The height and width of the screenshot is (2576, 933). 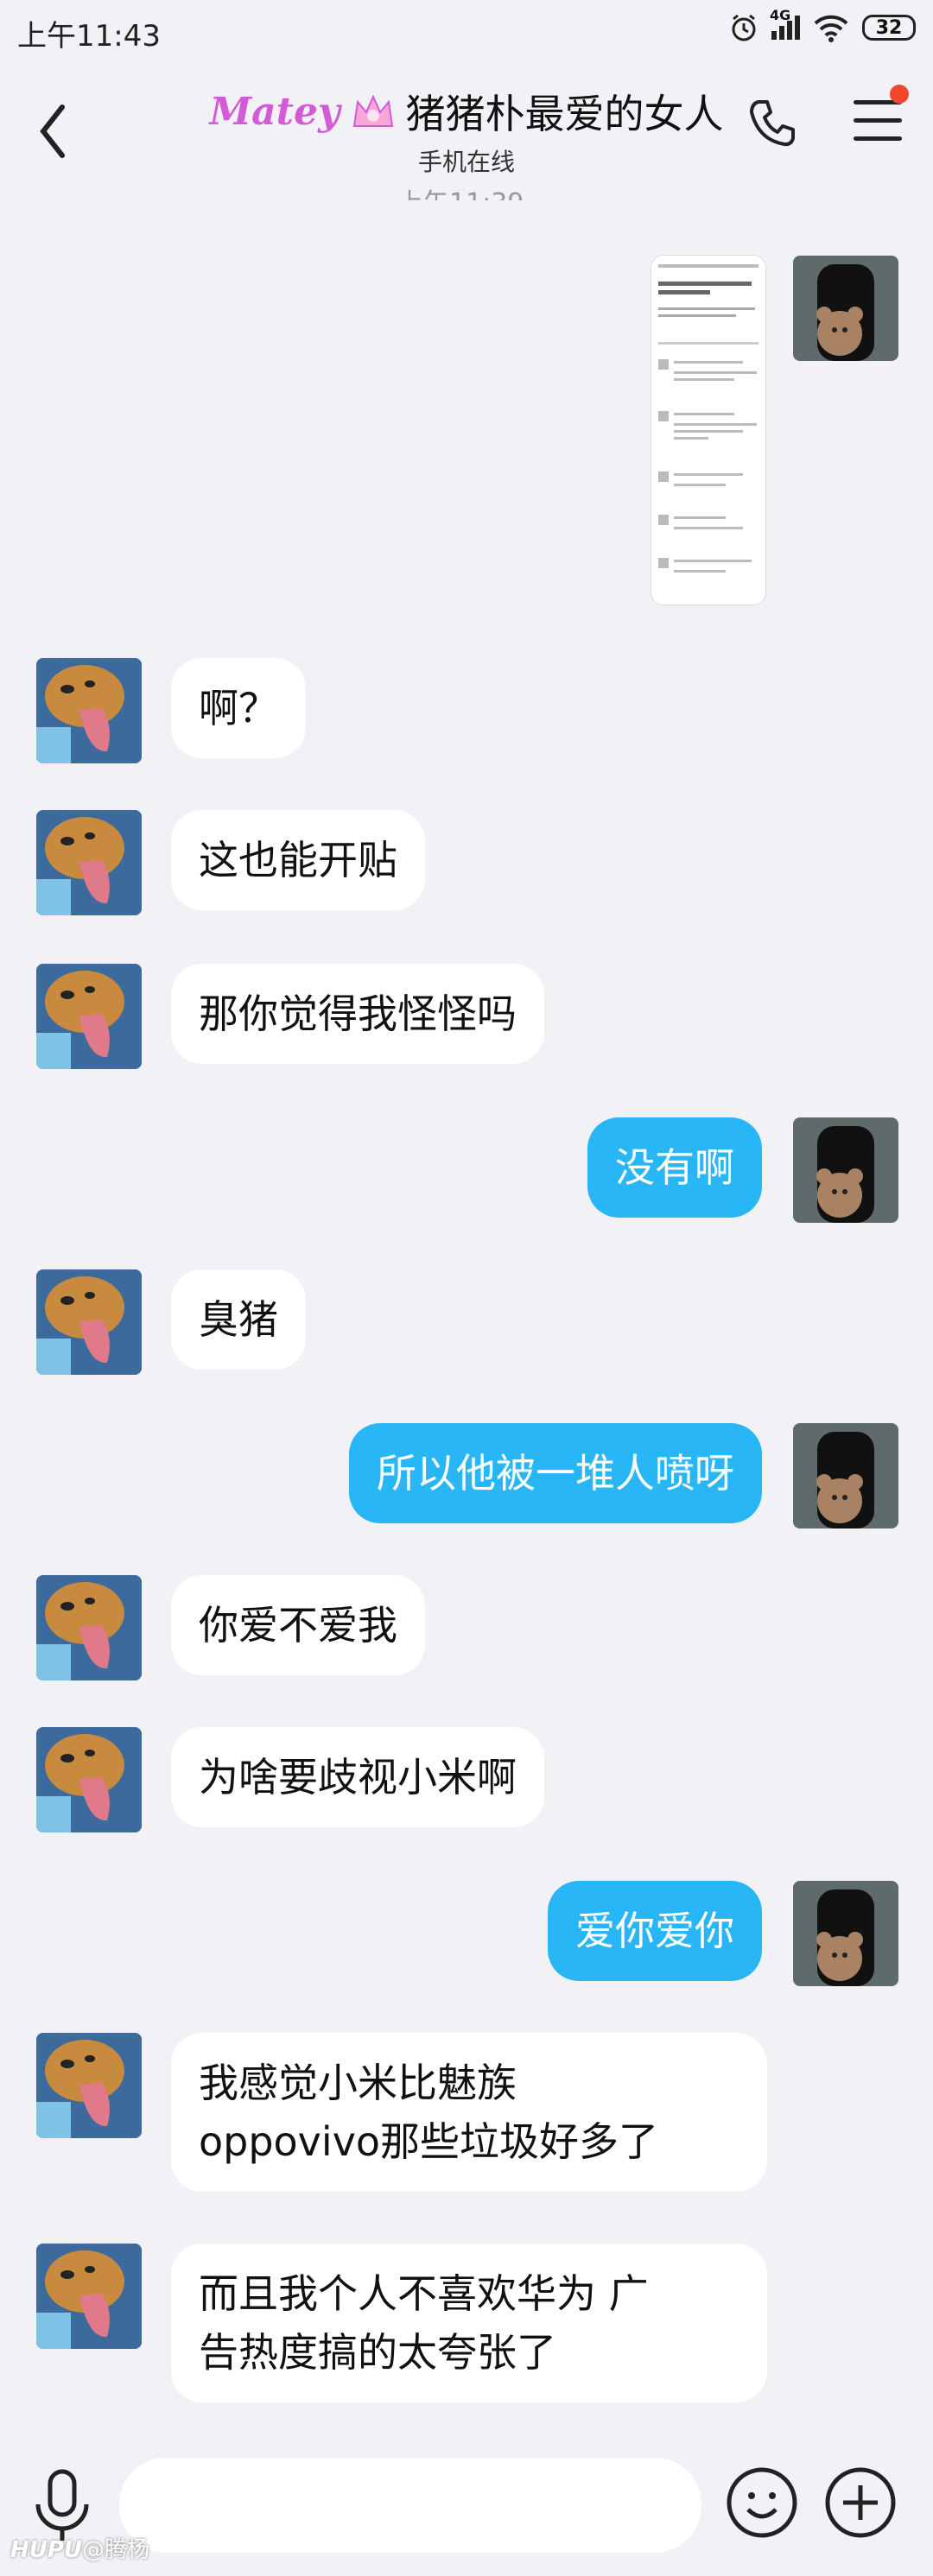 What do you see at coordinates (744, 27) in the screenshot?
I see `alarm-icon` at bounding box center [744, 27].